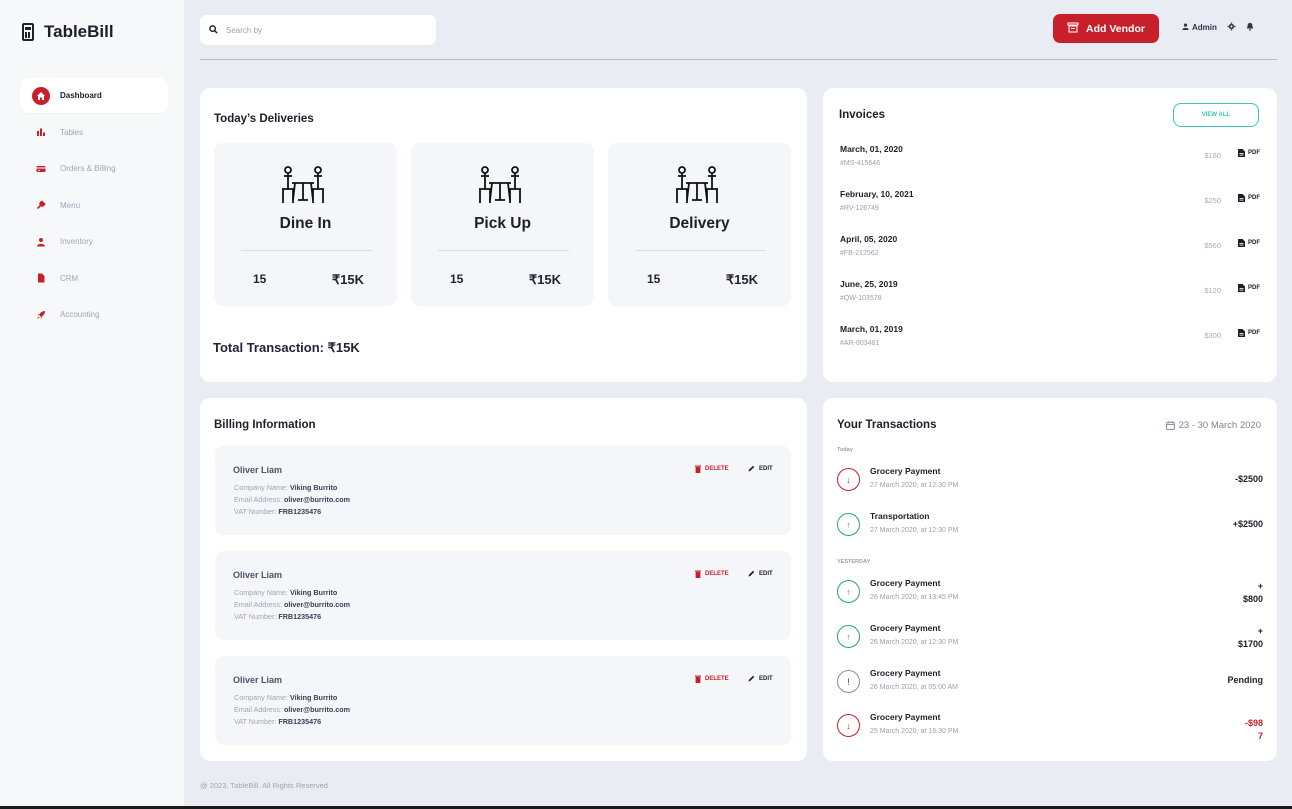  What do you see at coordinates (286, 347) in the screenshot?
I see `total-transaction: Total Transaction: ₹15K` at bounding box center [286, 347].